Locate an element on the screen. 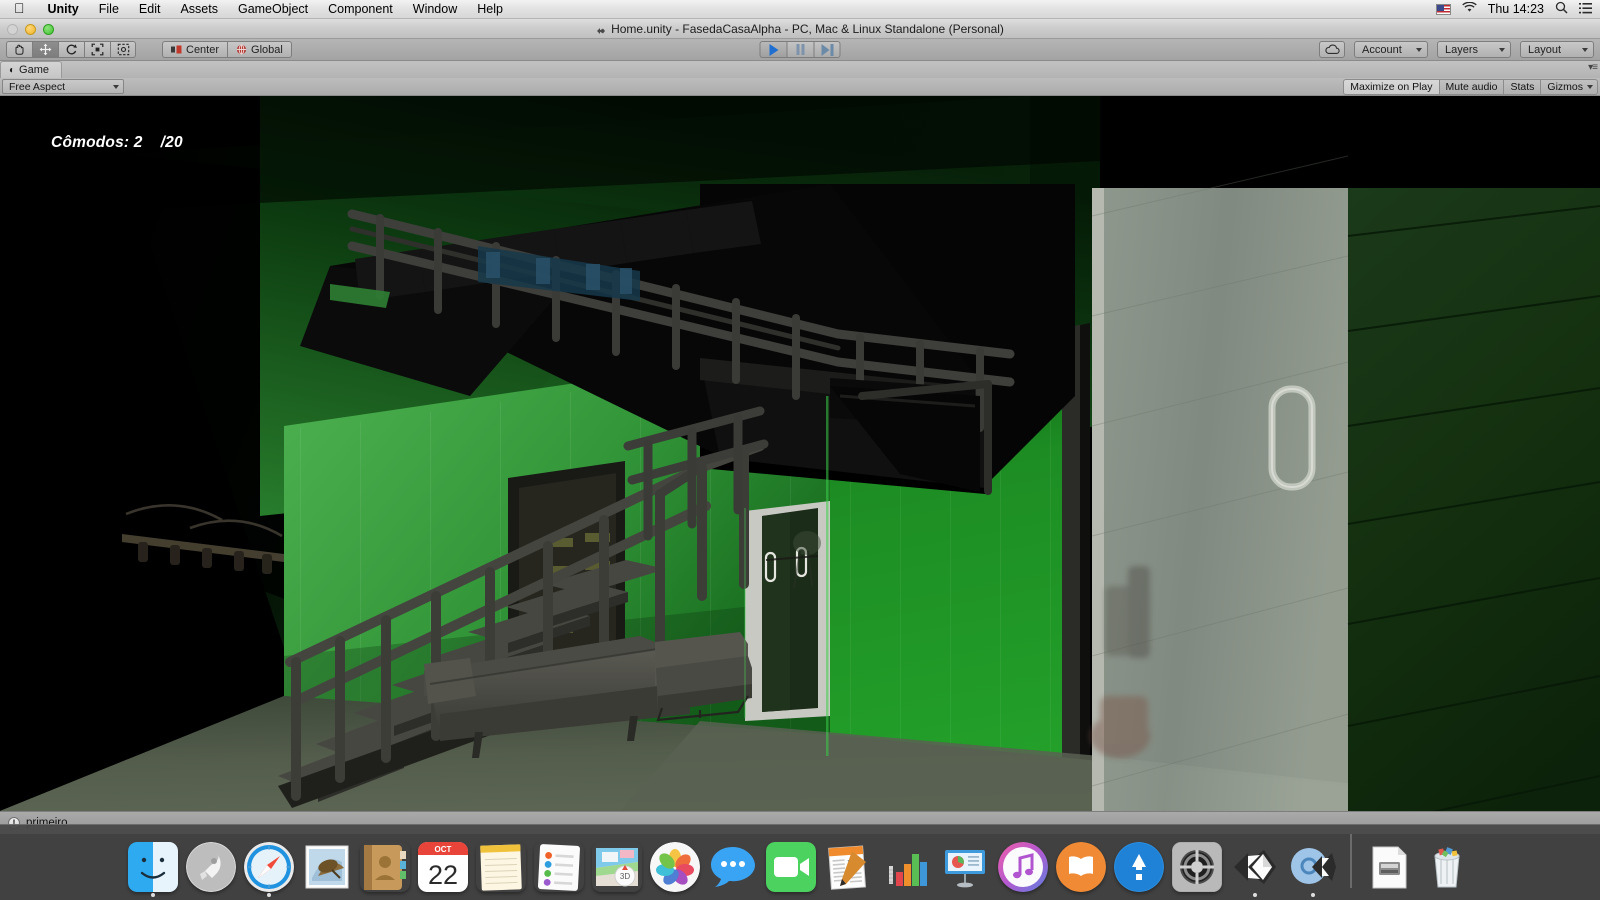 Image resolution: width=1600 pixels, height=900 pixels. gizmos-dropdown: Gizmos is located at coordinates (1569, 86).